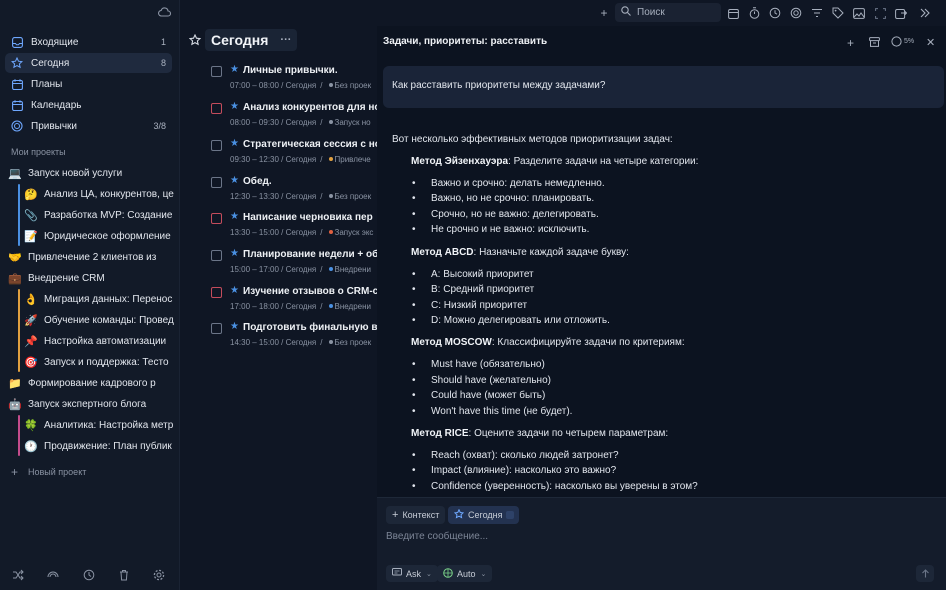 Image resolution: width=946 pixels, height=590 pixels. What do you see at coordinates (925, 573) in the screenshot?
I see `send-button` at bounding box center [925, 573].